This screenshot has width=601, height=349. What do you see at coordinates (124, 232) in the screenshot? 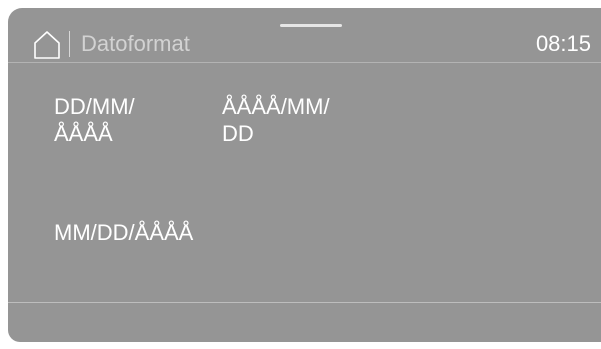
I see `option-label-line1: MM/DD/ÅÅÅÅ` at bounding box center [124, 232].